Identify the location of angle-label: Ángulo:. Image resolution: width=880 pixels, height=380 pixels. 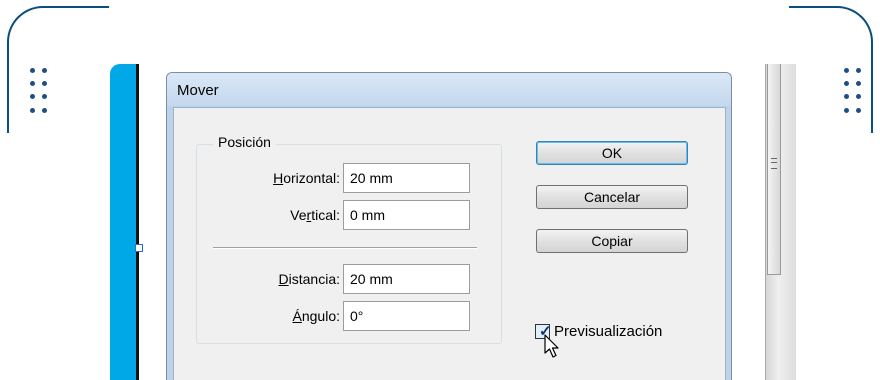
(316, 316).